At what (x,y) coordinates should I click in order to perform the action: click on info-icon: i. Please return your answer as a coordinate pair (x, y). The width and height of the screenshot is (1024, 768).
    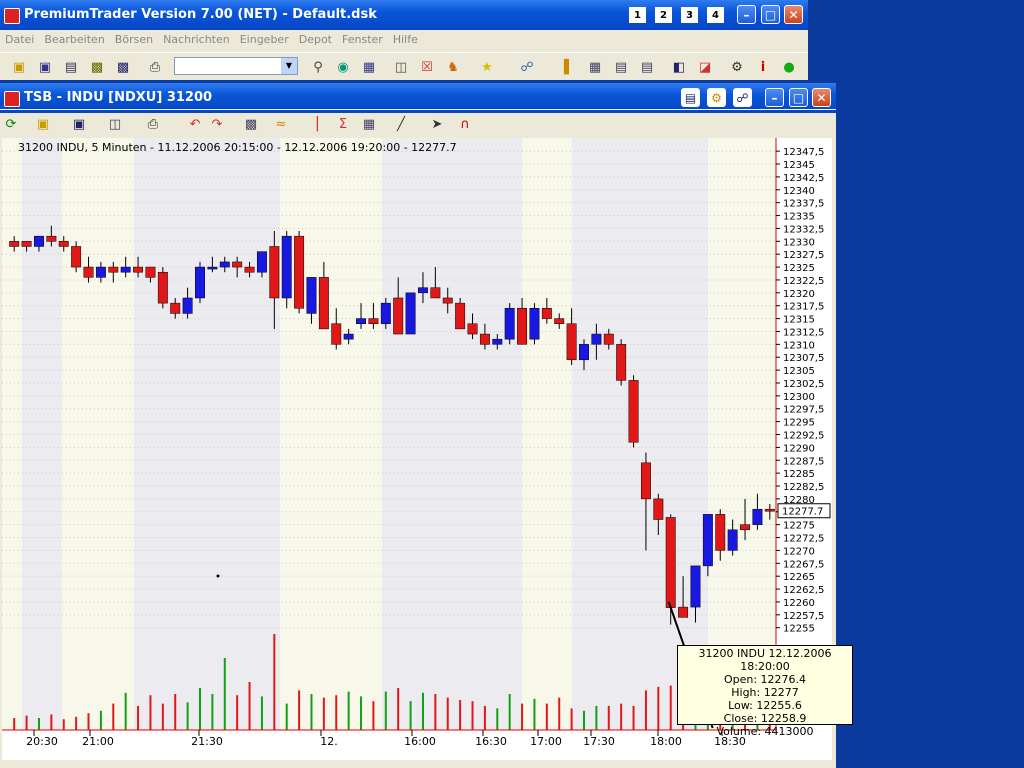
    Looking at the image, I should click on (763, 67).